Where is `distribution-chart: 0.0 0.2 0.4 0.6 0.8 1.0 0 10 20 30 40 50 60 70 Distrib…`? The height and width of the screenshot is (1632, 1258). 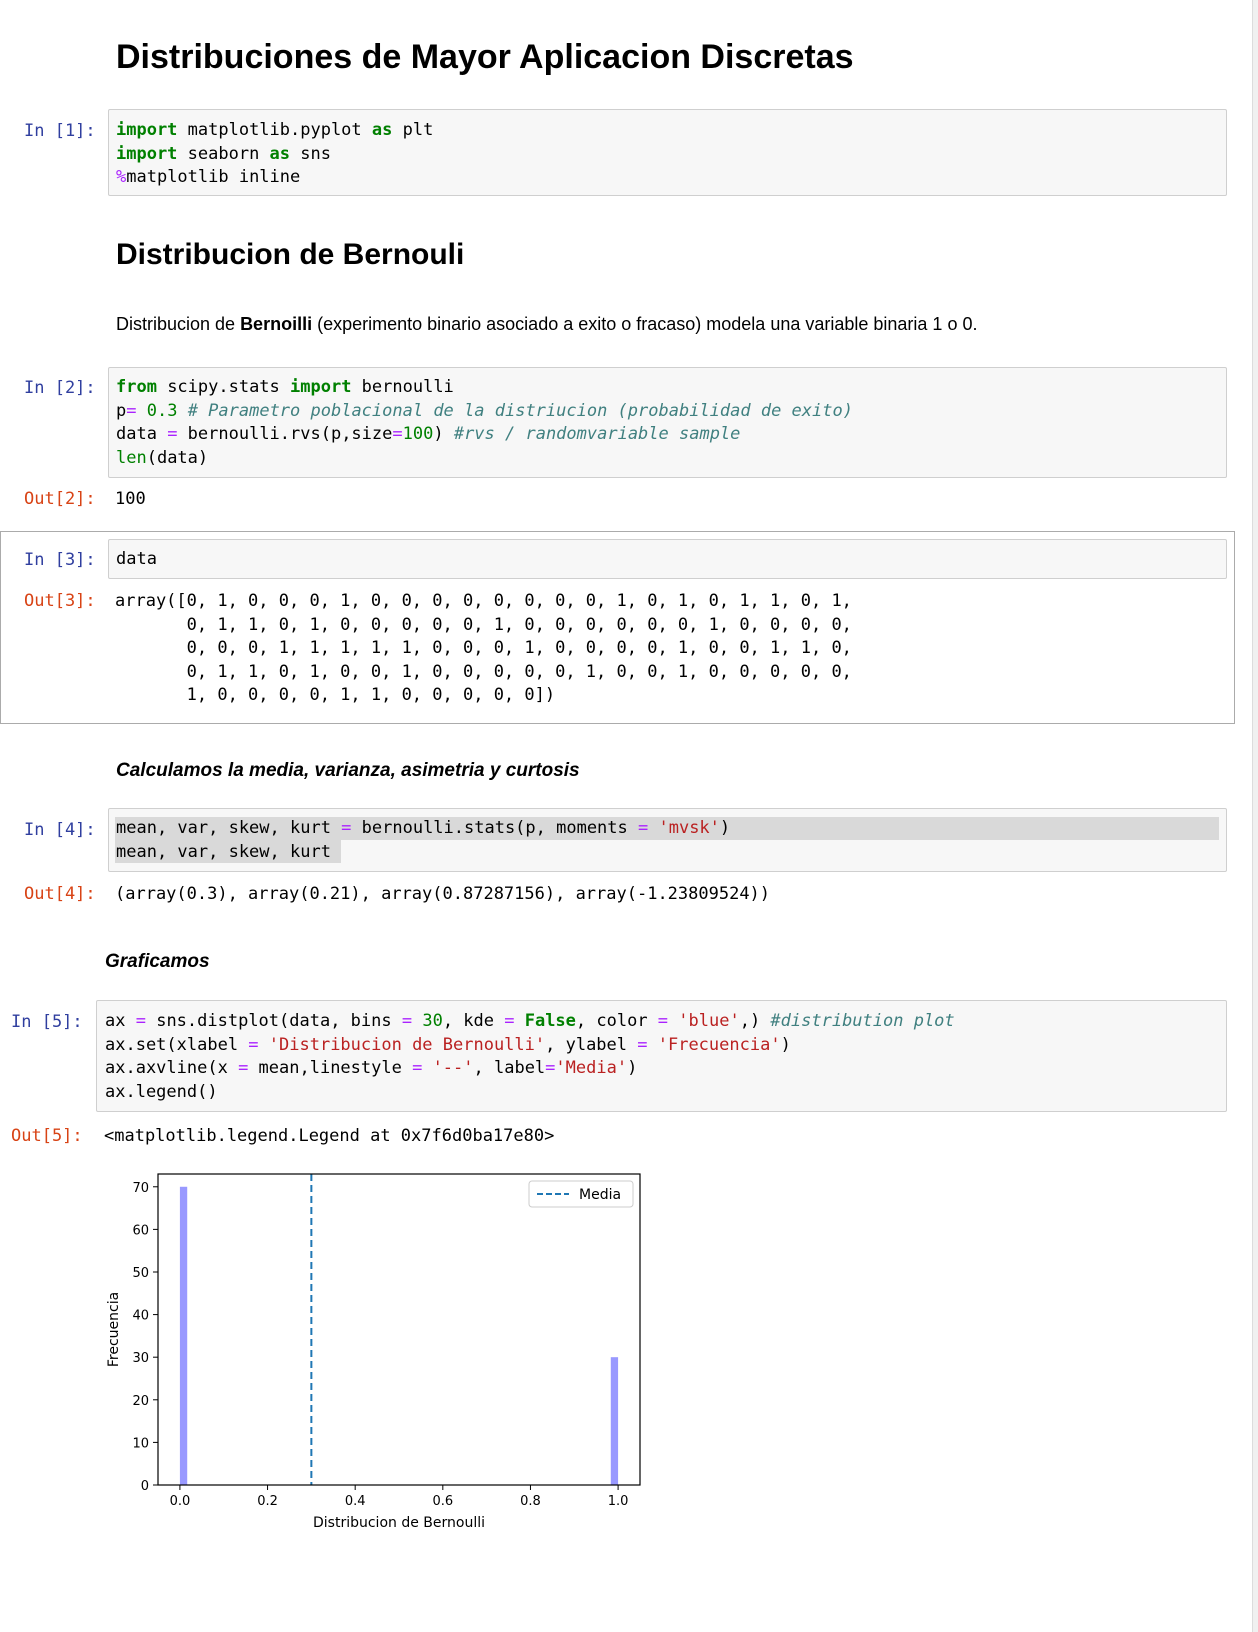
distribution-chart: 0.0 0.2 0.4 0.6 0.8 1.0 0 10 20 30 40 50 60 70 Distrib… is located at coordinates (373, 1352).